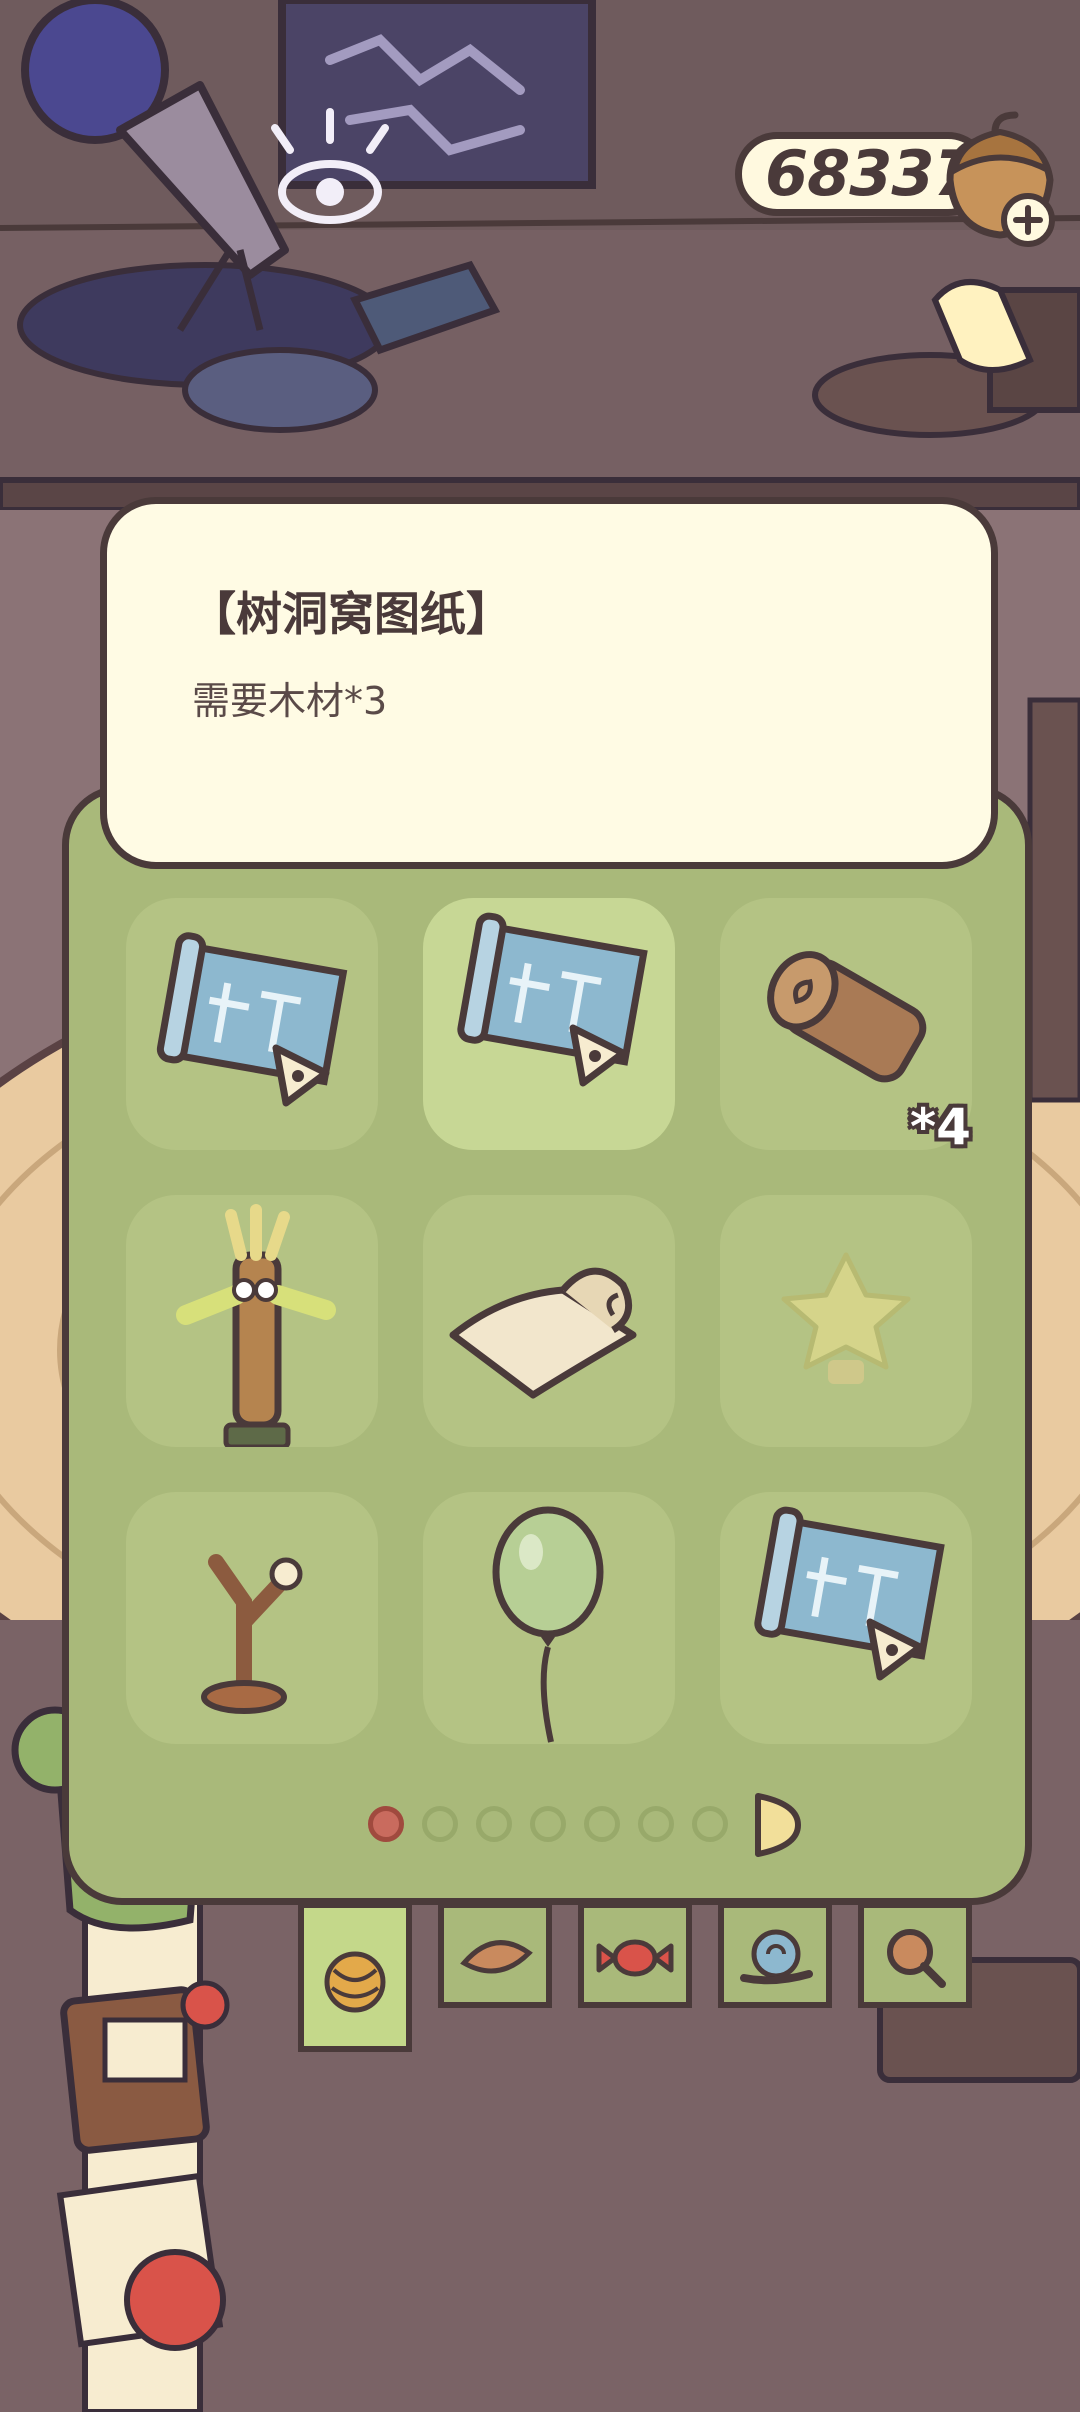 The image size is (1080, 2412). What do you see at coordinates (846, 1027) in the screenshot?
I see `inventory-slot-3: *4` at bounding box center [846, 1027].